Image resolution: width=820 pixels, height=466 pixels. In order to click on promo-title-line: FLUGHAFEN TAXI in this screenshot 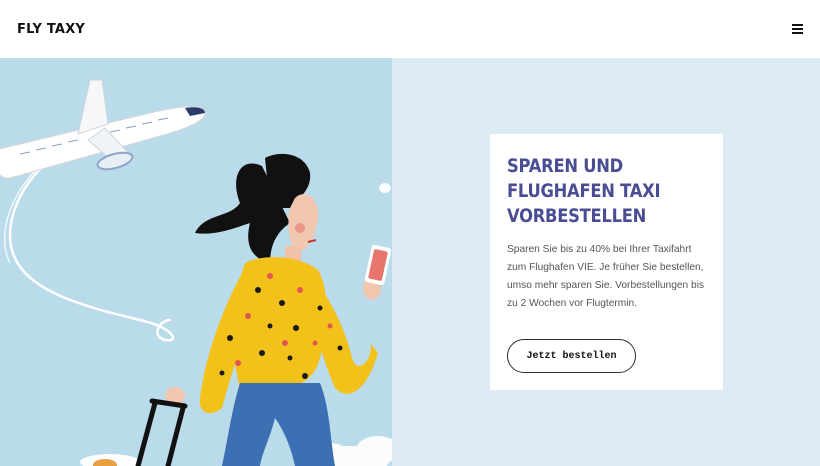, I will do `click(584, 191)`.